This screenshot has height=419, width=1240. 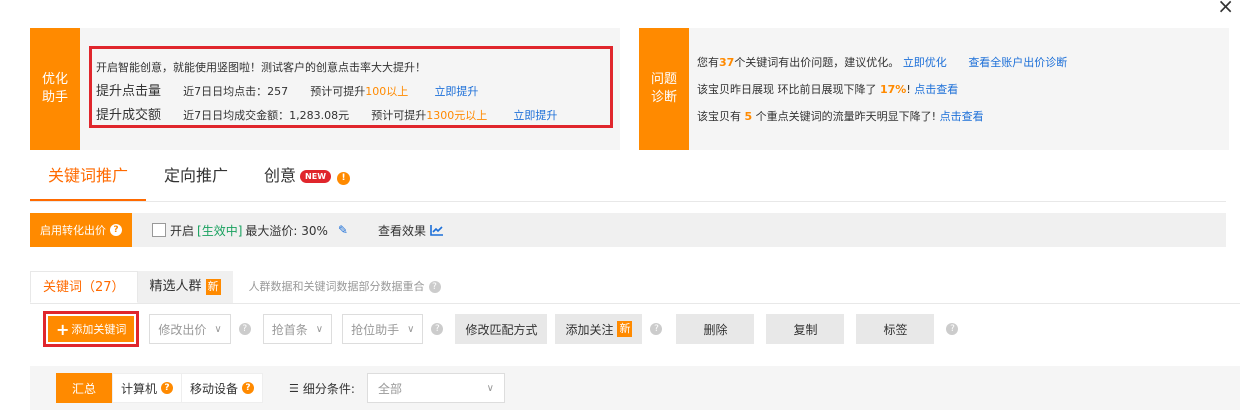 I want to click on add-keyword-label: 添加关键词, so click(x=99, y=329).